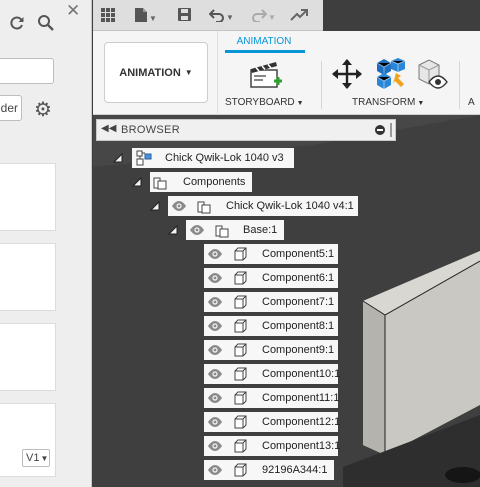  Describe the element at coordinates (221, 15) in the screenshot. I see `undo-icon: ▼` at that location.